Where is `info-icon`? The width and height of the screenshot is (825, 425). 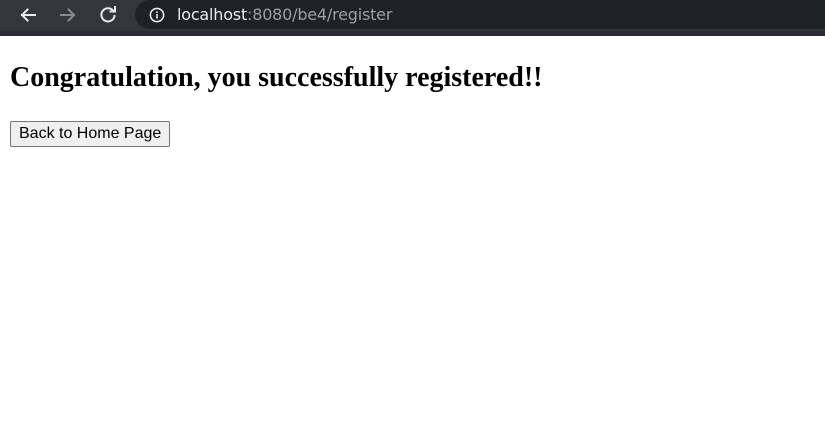
info-icon is located at coordinates (157, 15).